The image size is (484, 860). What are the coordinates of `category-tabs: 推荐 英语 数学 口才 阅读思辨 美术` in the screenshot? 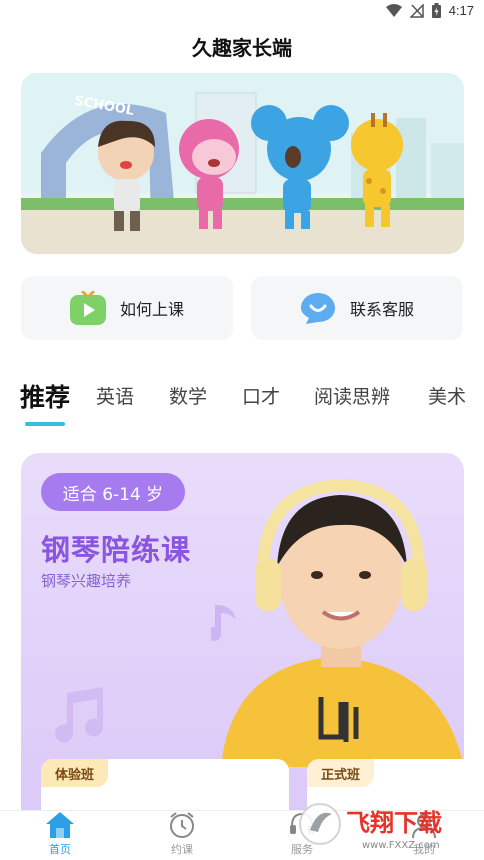 It's located at (242, 404).